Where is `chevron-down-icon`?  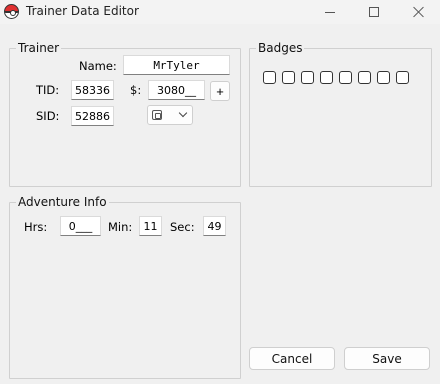
chevron-down-icon is located at coordinates (183, 113).